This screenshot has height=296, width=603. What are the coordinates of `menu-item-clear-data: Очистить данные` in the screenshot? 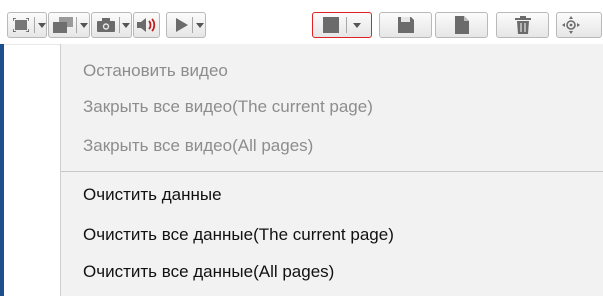 It's located at (152, 195).